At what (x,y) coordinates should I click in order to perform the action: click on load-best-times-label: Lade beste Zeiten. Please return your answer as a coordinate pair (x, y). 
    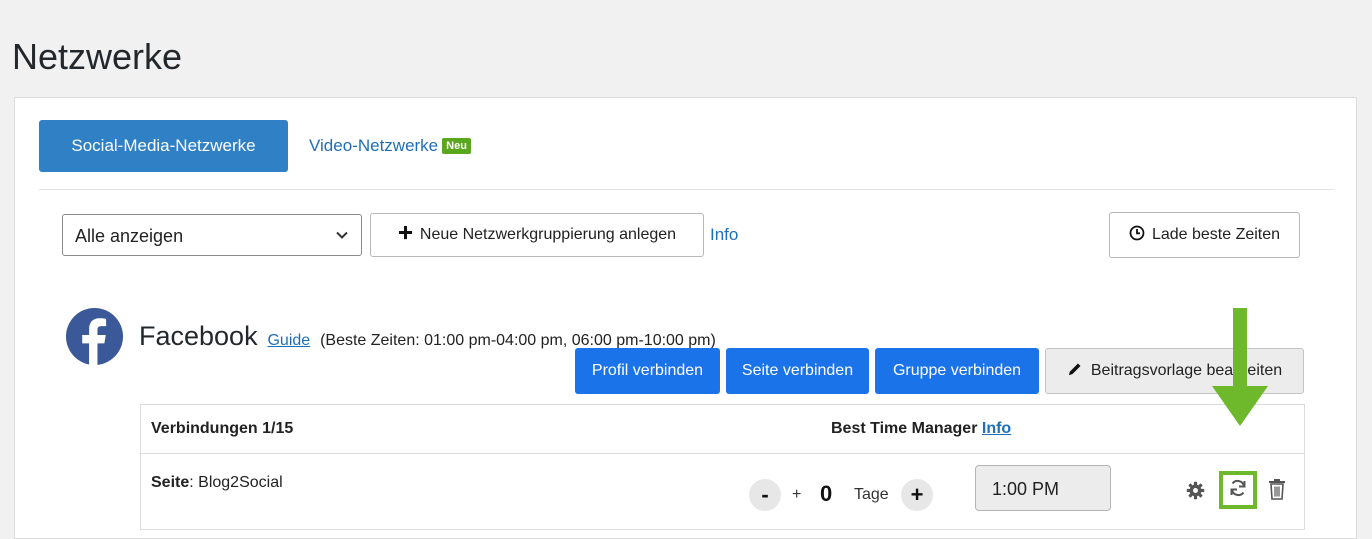
    Looking at the image, I should click on (1216, 234).